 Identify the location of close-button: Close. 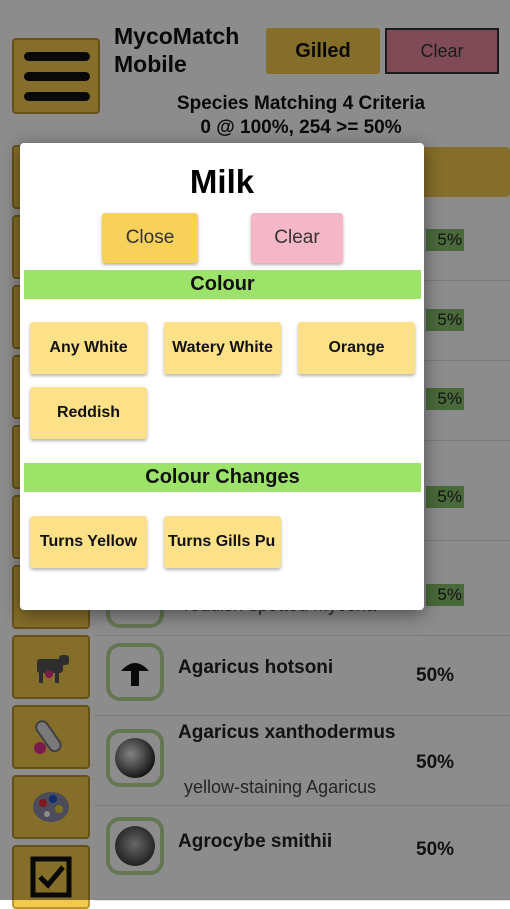
(150, 238).